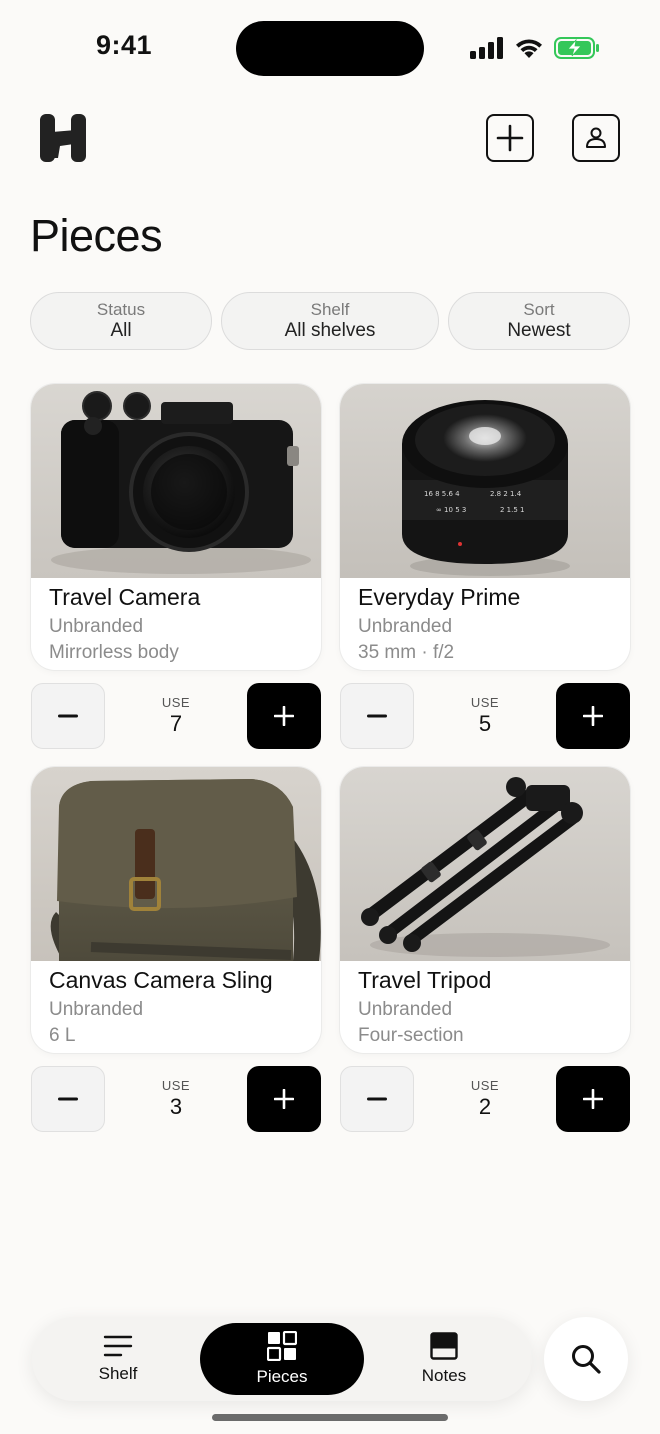 The image size is (660, 1434). What do you see at coordinates (161, 980) in the screenshot?
I see `piece-title: Canvas Camera Sling` at bounding box center [161, 980].